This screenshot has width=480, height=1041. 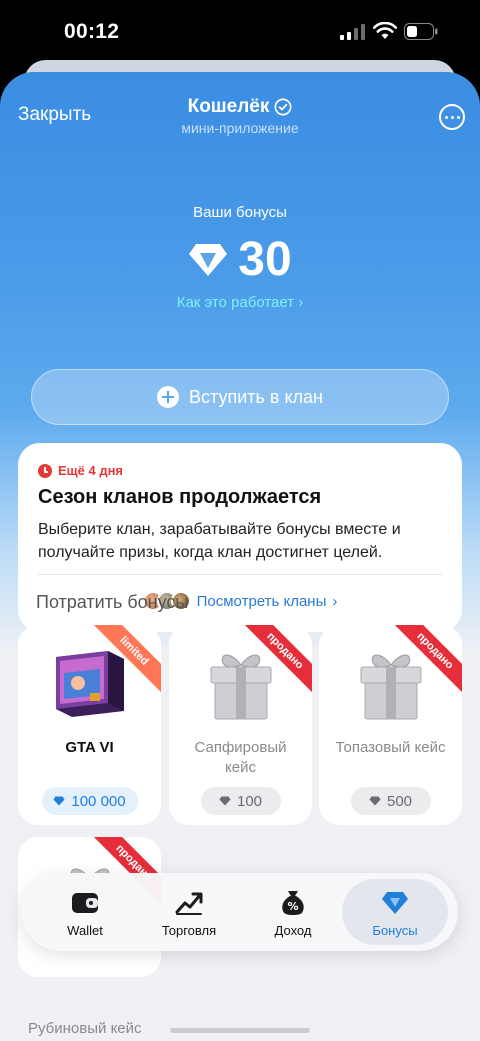 What do you see at coordinates (249, 801) in the screenshot?
I see `item-price: 100` at bounding box center [249, 801].